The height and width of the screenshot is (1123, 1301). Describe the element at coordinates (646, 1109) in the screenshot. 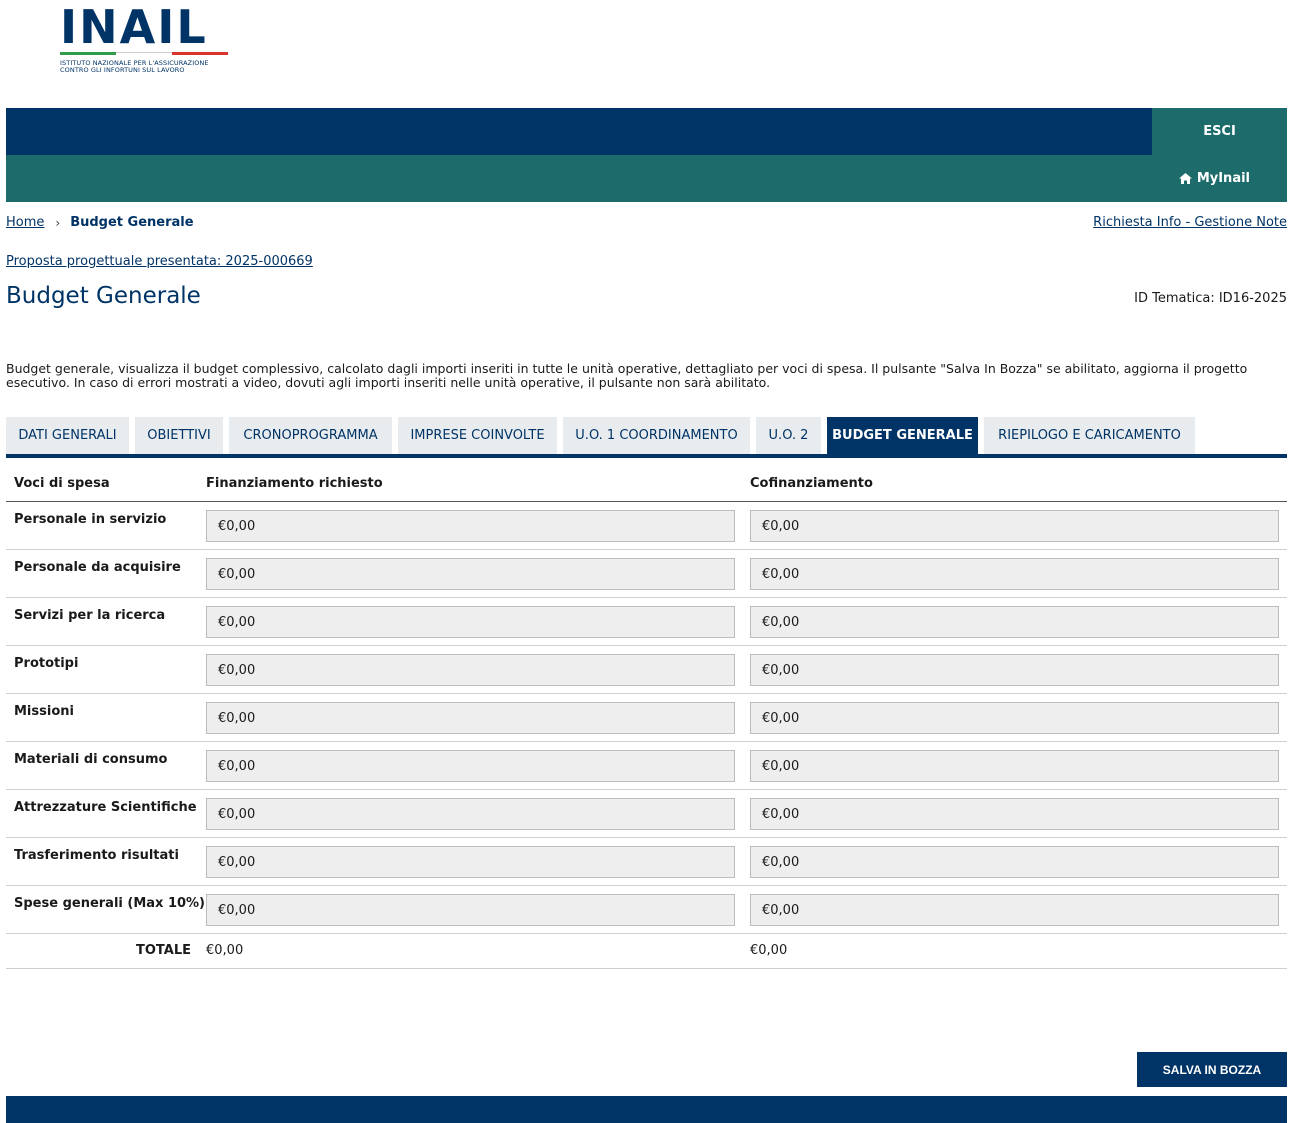

I see `footer-bar` at that location.